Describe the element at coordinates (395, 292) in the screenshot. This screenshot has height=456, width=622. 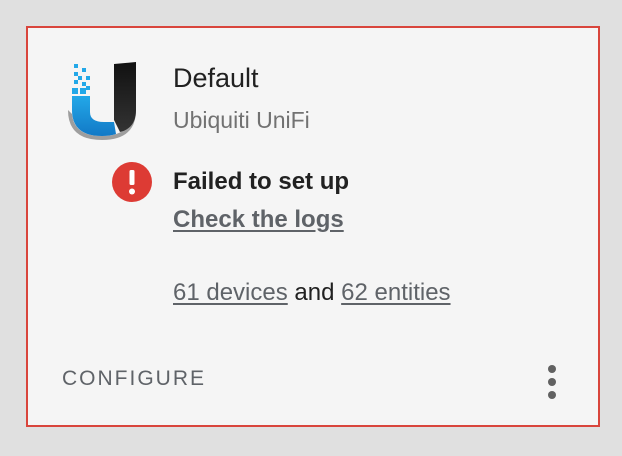
I see `entities-link: 62 entities` at that location.